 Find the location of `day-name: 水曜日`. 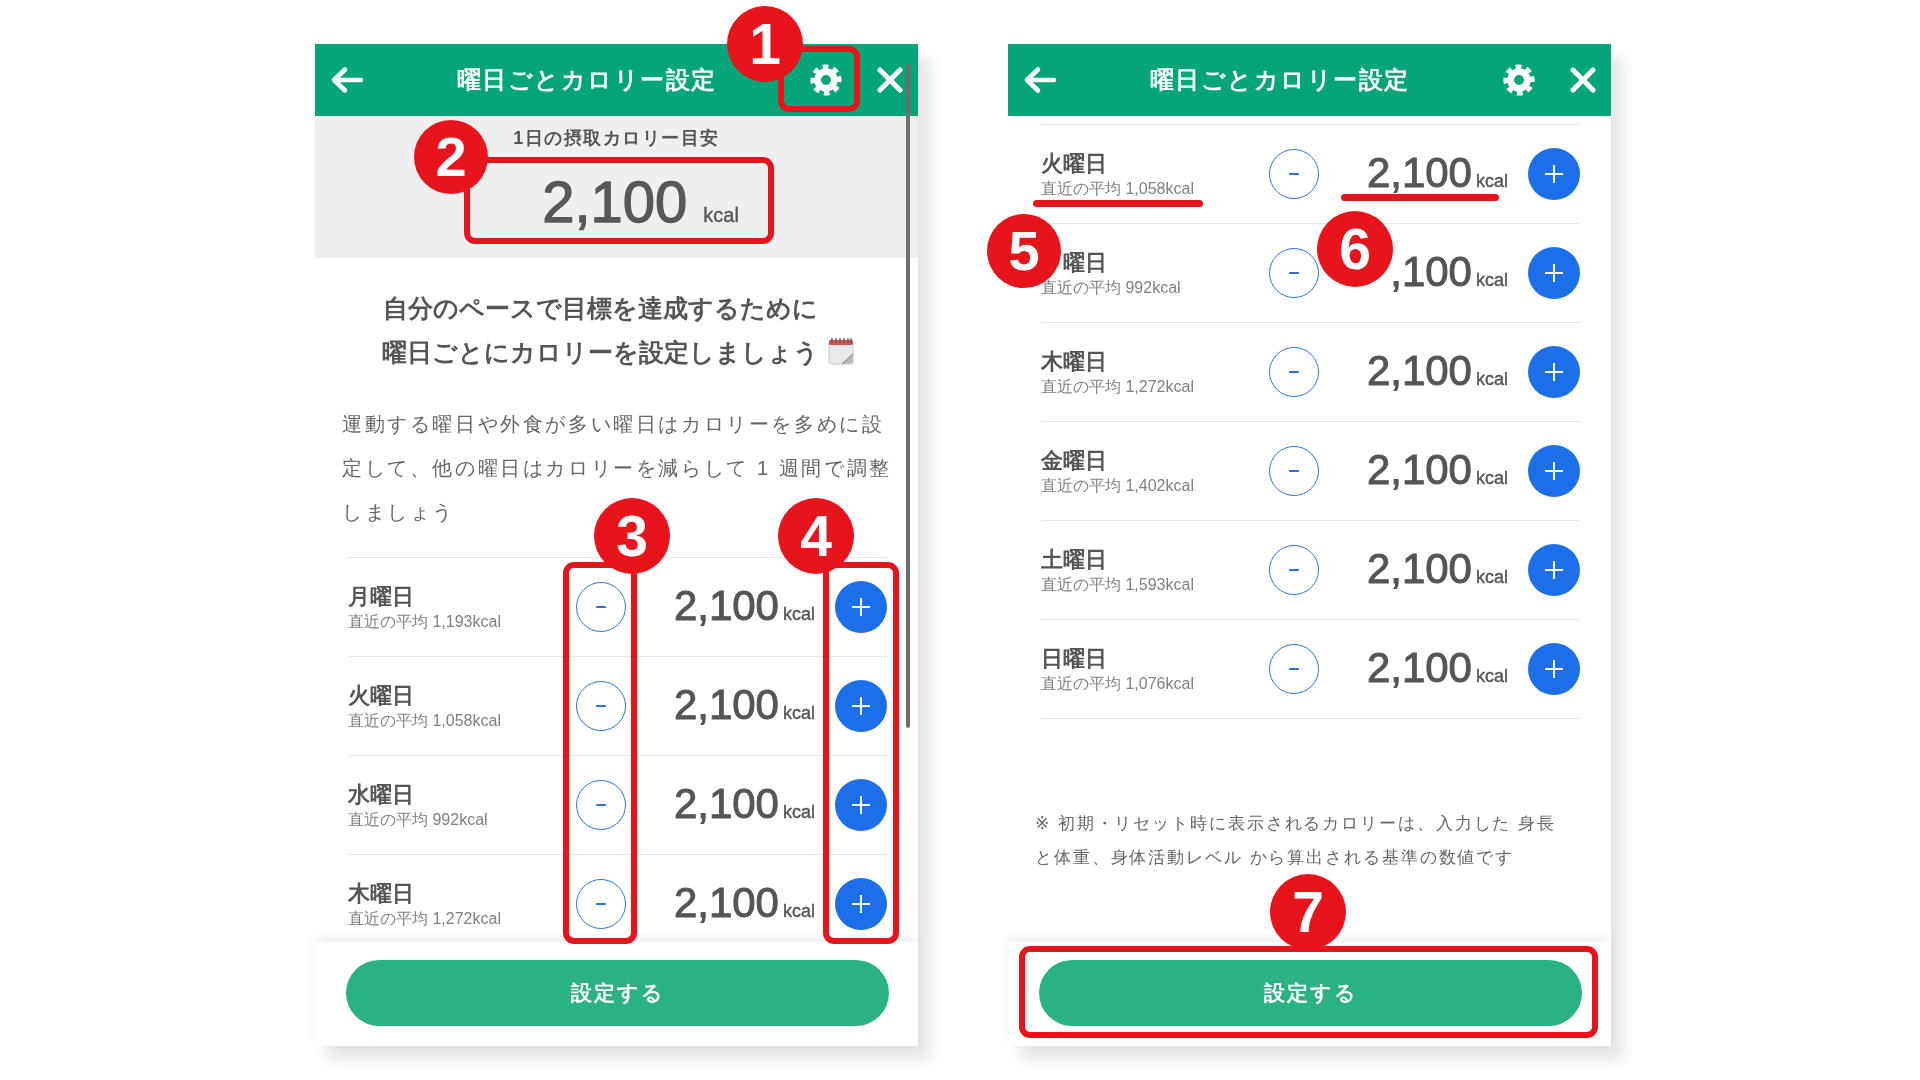

day-name: 水曜日 is located at coordinates (381, 794).